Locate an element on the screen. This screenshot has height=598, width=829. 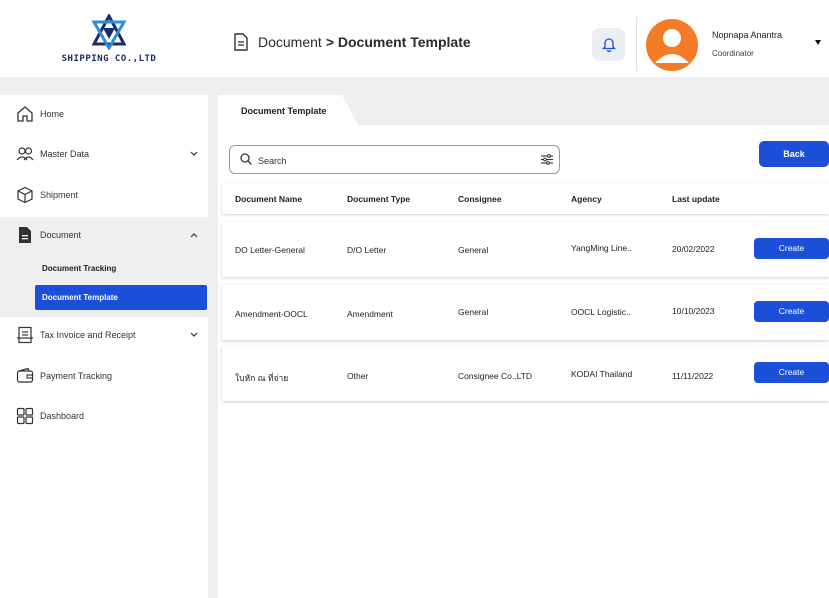
filter-sliders-icon is located at coordinates (547, 159).